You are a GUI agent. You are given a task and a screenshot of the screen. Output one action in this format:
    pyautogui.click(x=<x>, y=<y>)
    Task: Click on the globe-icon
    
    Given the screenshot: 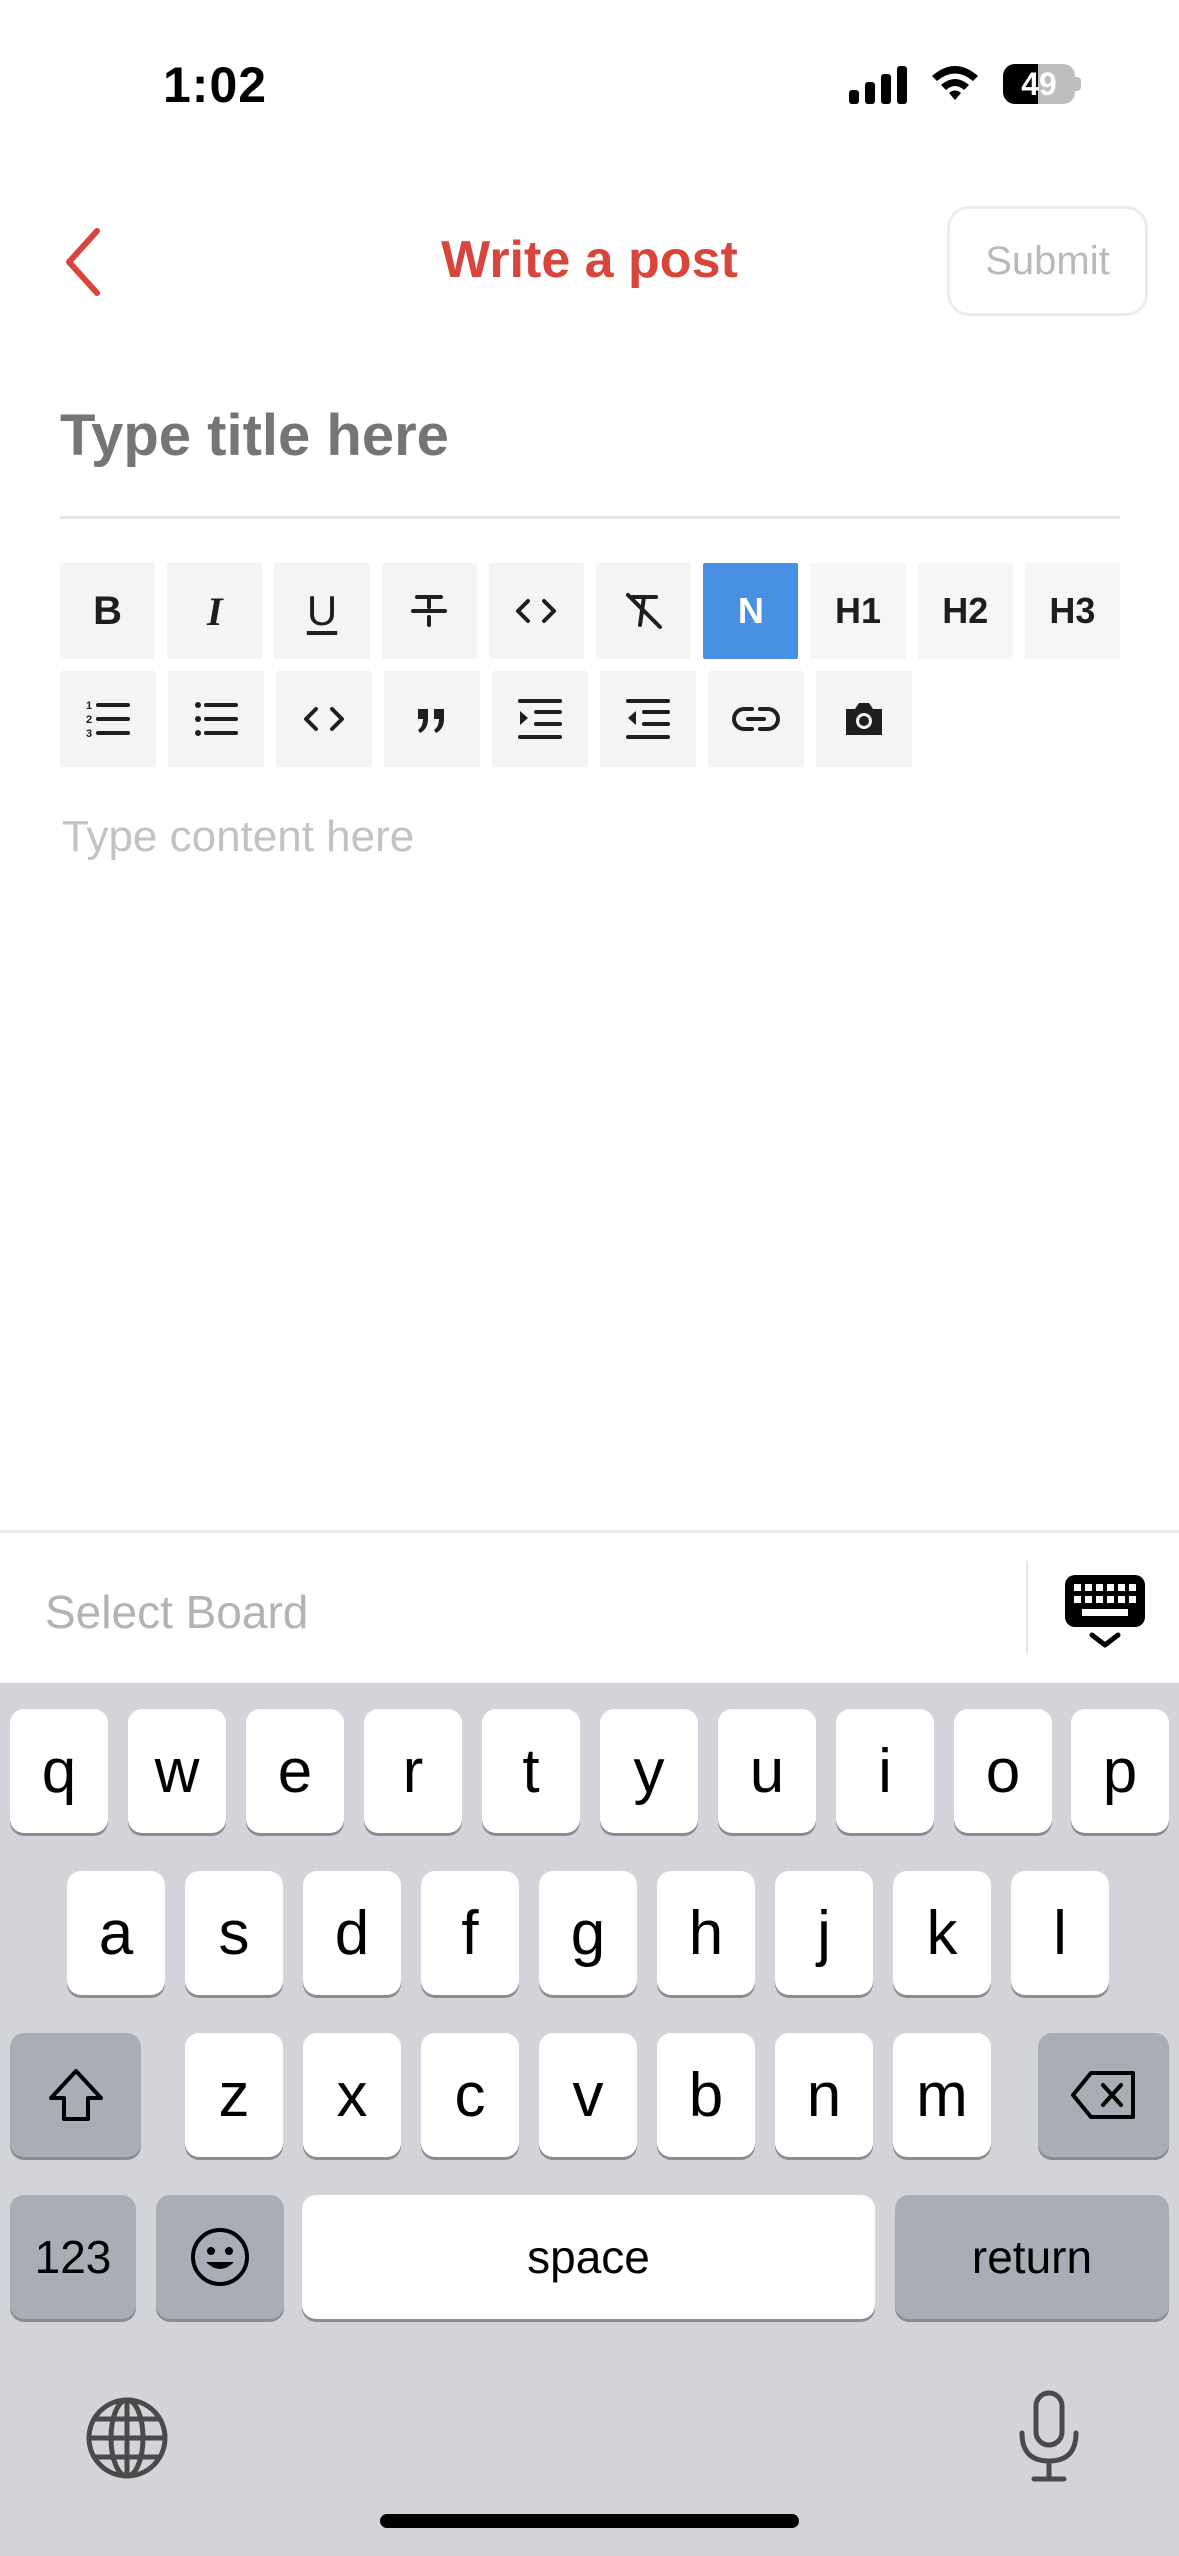 What is the action you would take?
    pyautogui.click(x=127, y=2438)
    